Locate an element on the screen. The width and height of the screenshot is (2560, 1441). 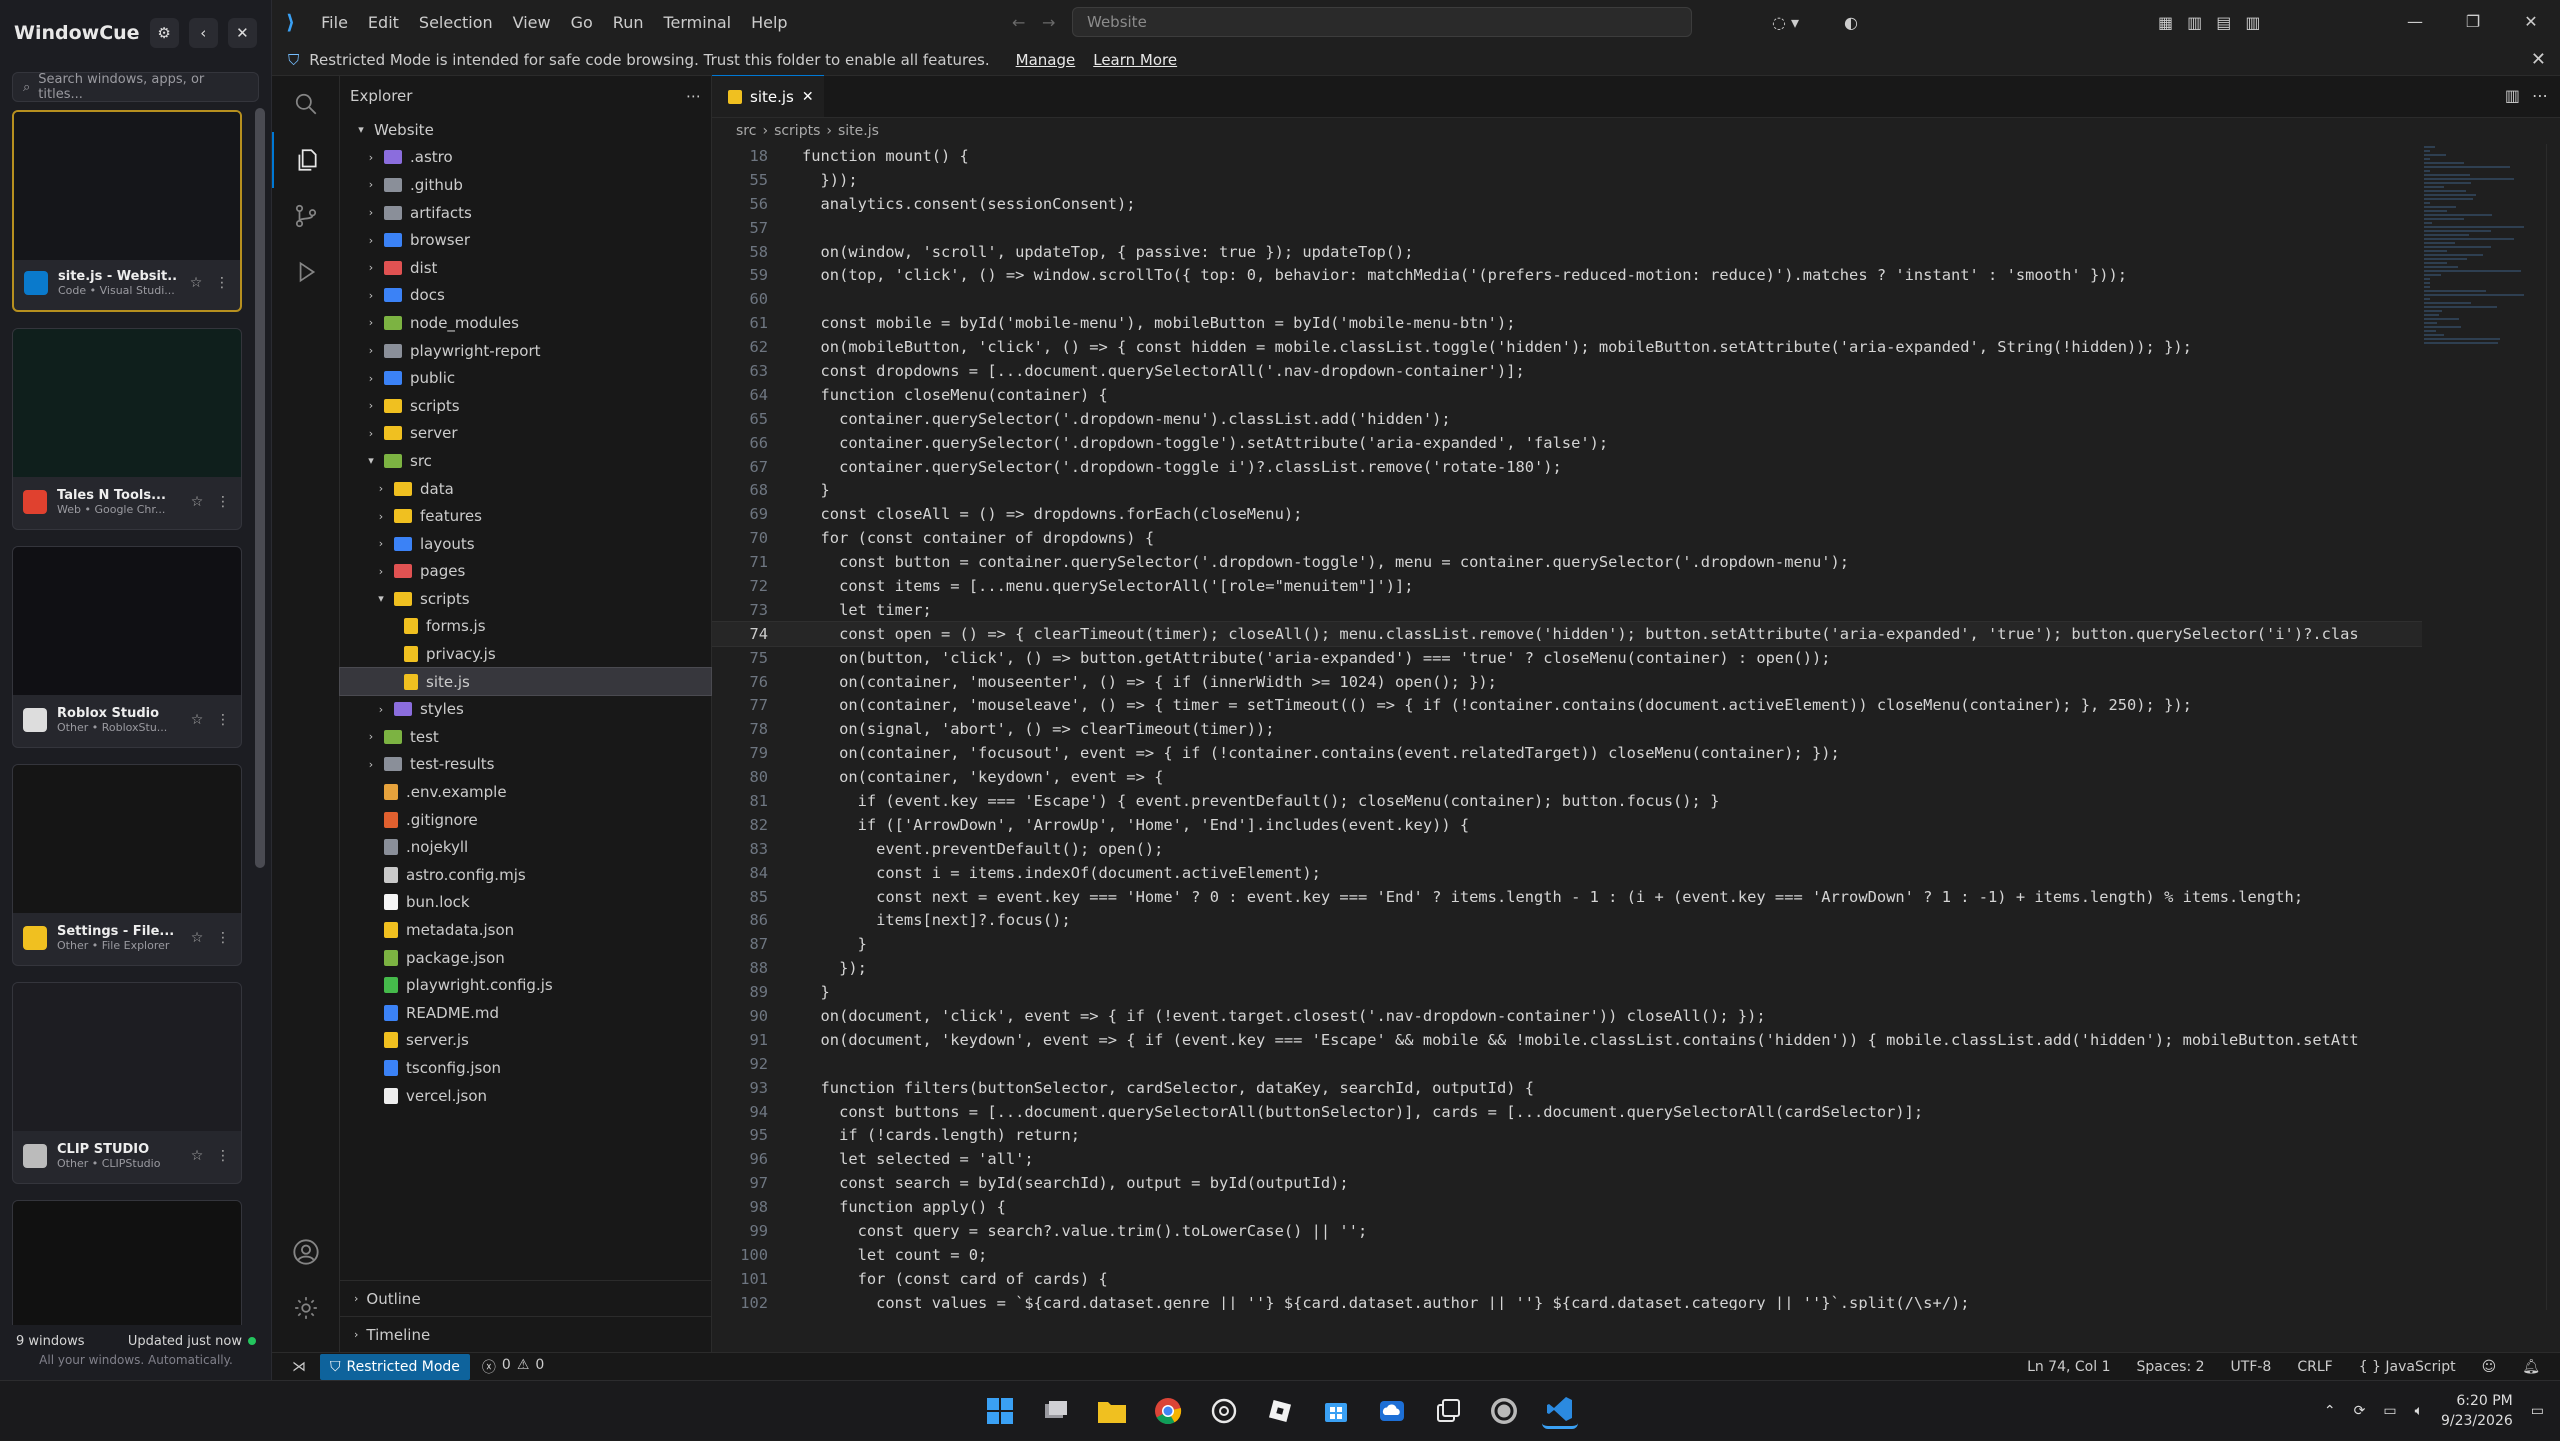
notifications-bell-icon: 🔔︎ is located at coordinates (2531, 1367).